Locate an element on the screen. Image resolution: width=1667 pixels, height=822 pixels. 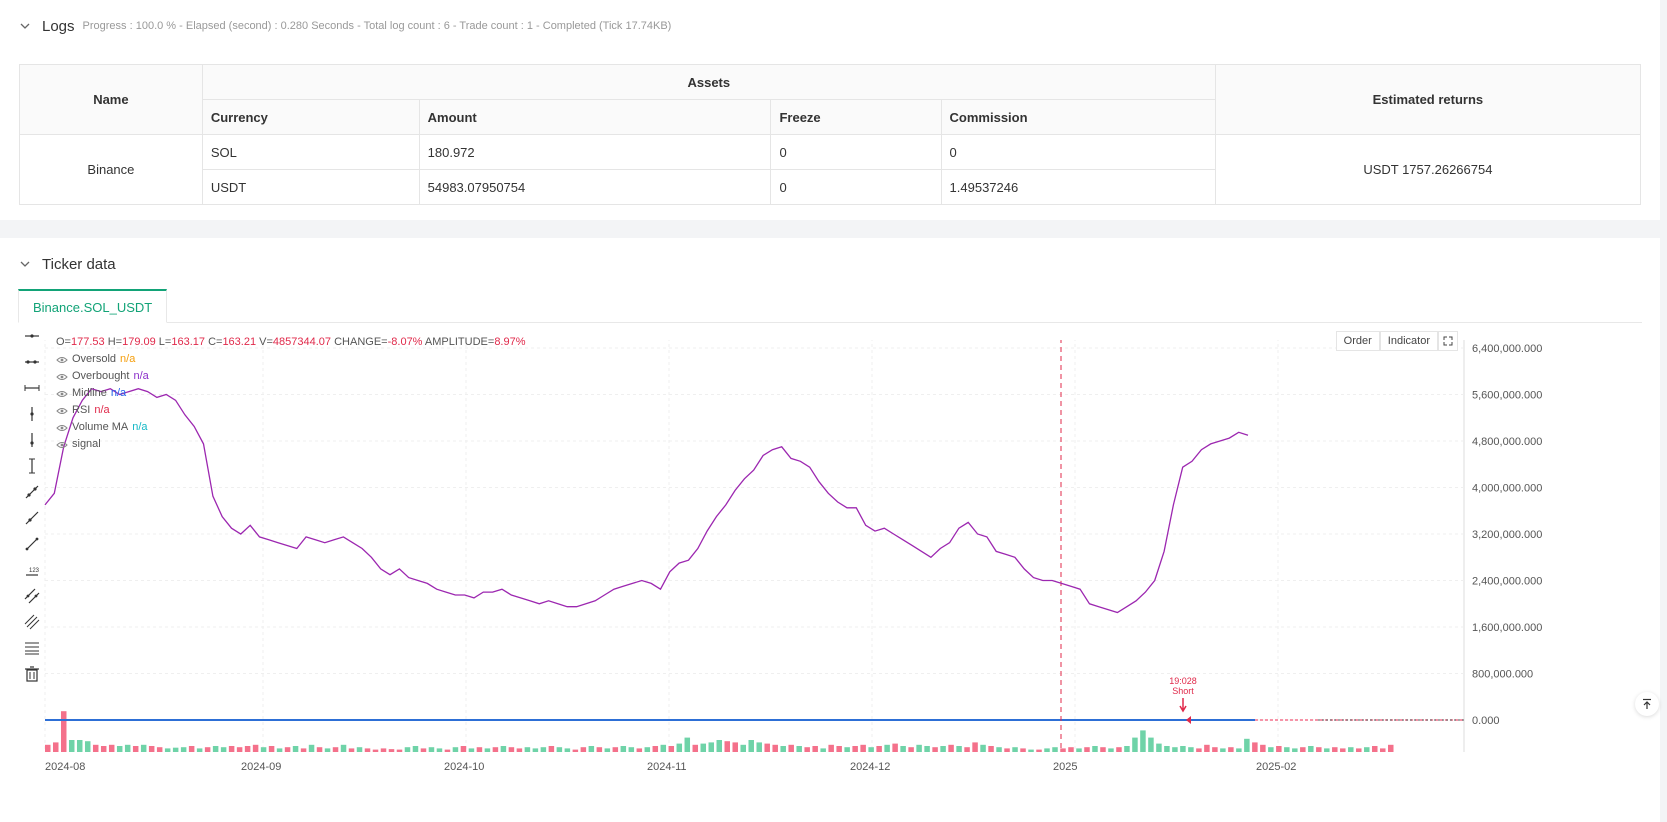
expand-icon is located at coordinates (1448, 341).